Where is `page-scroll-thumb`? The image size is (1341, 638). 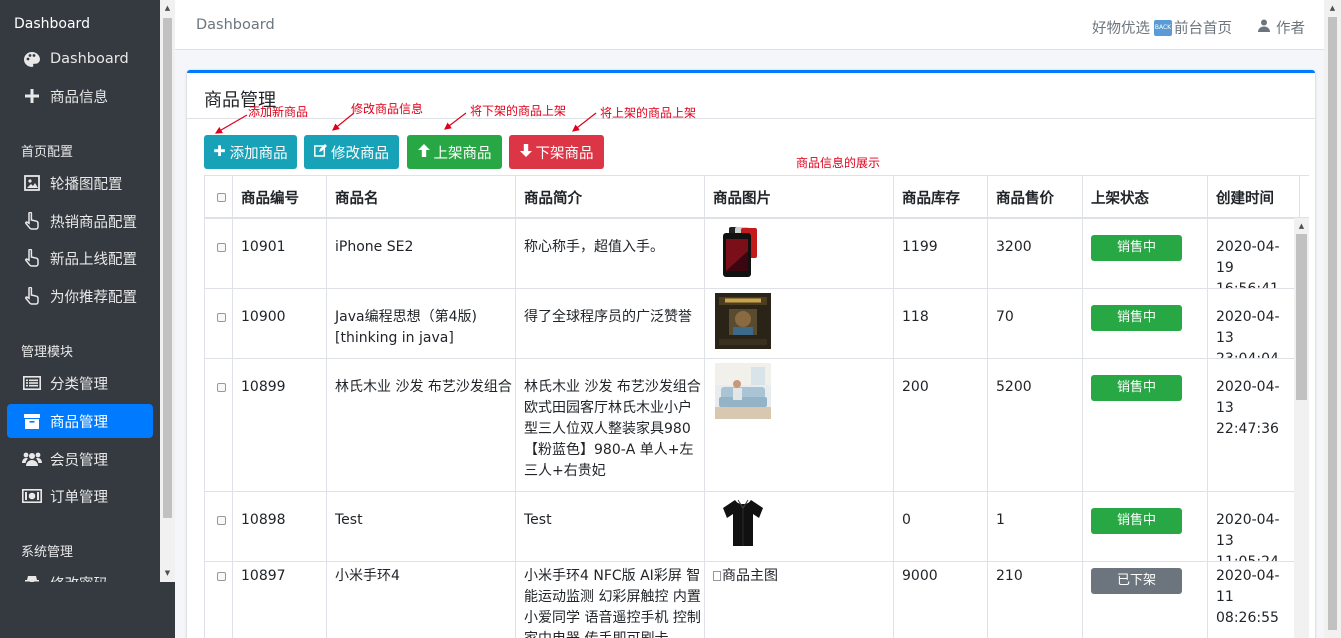 page-scroll-thumb is located at coordinates (1332, 323).